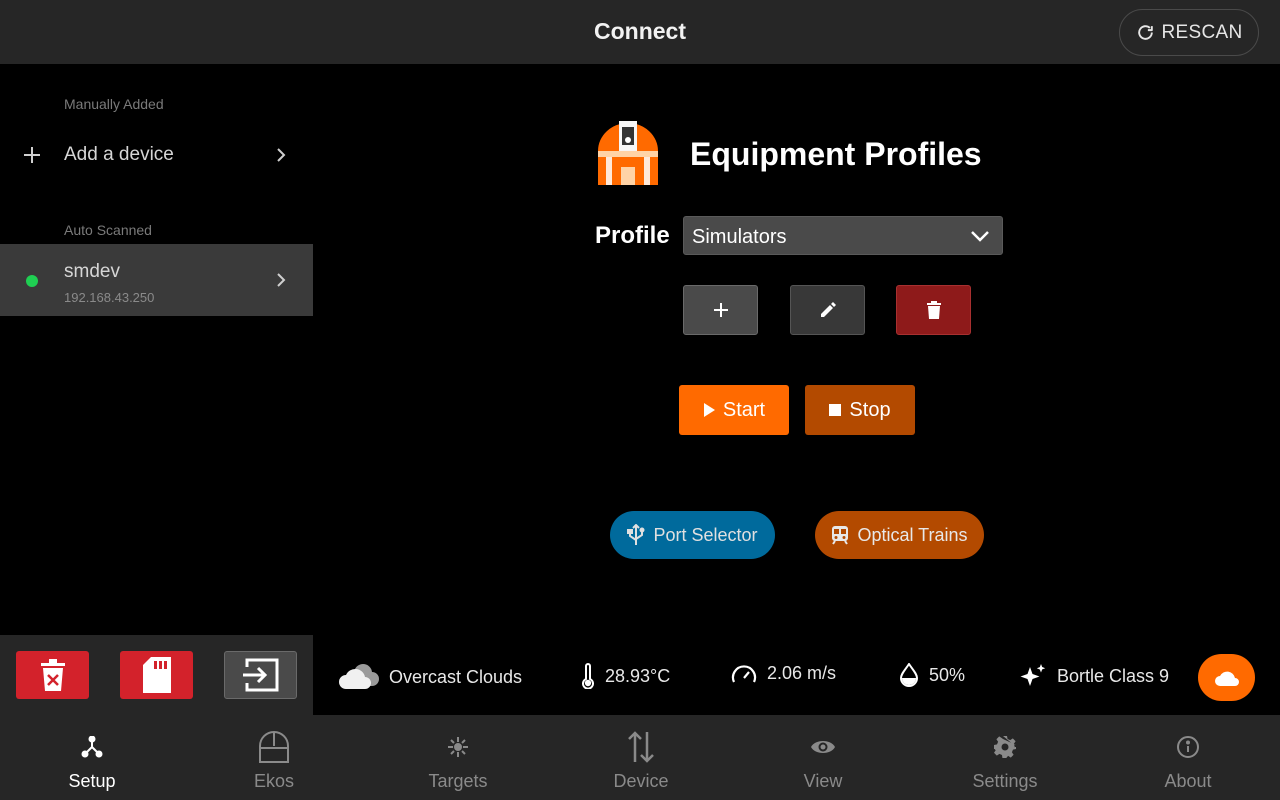  I want to click on profile-label: Profile, so click(632, 235).